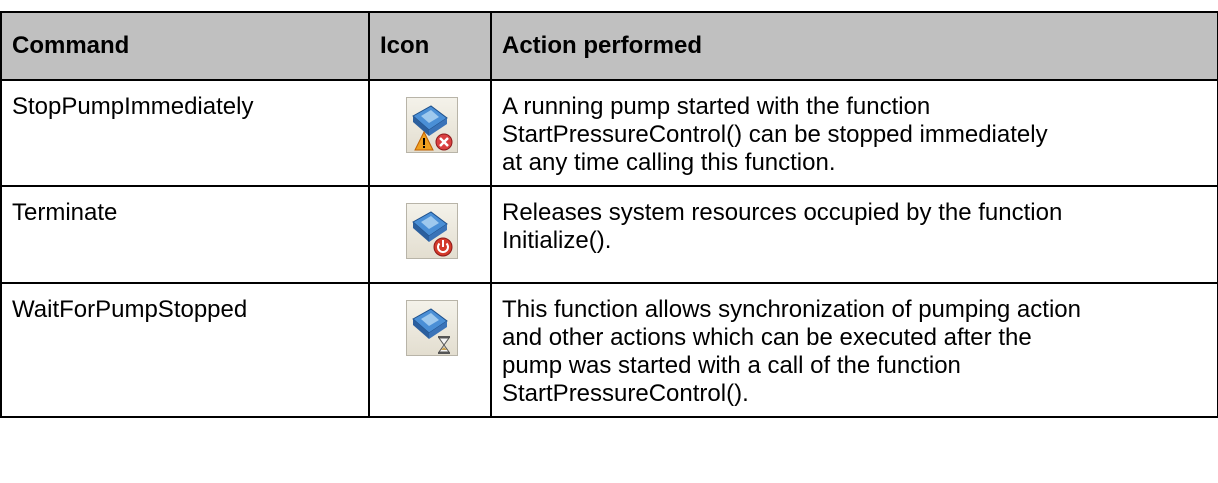 This screenshot has height=483, width=1218. Describe the element at coordinates (185, 46) in the screenshot. I see `header-command: Command` at that location.